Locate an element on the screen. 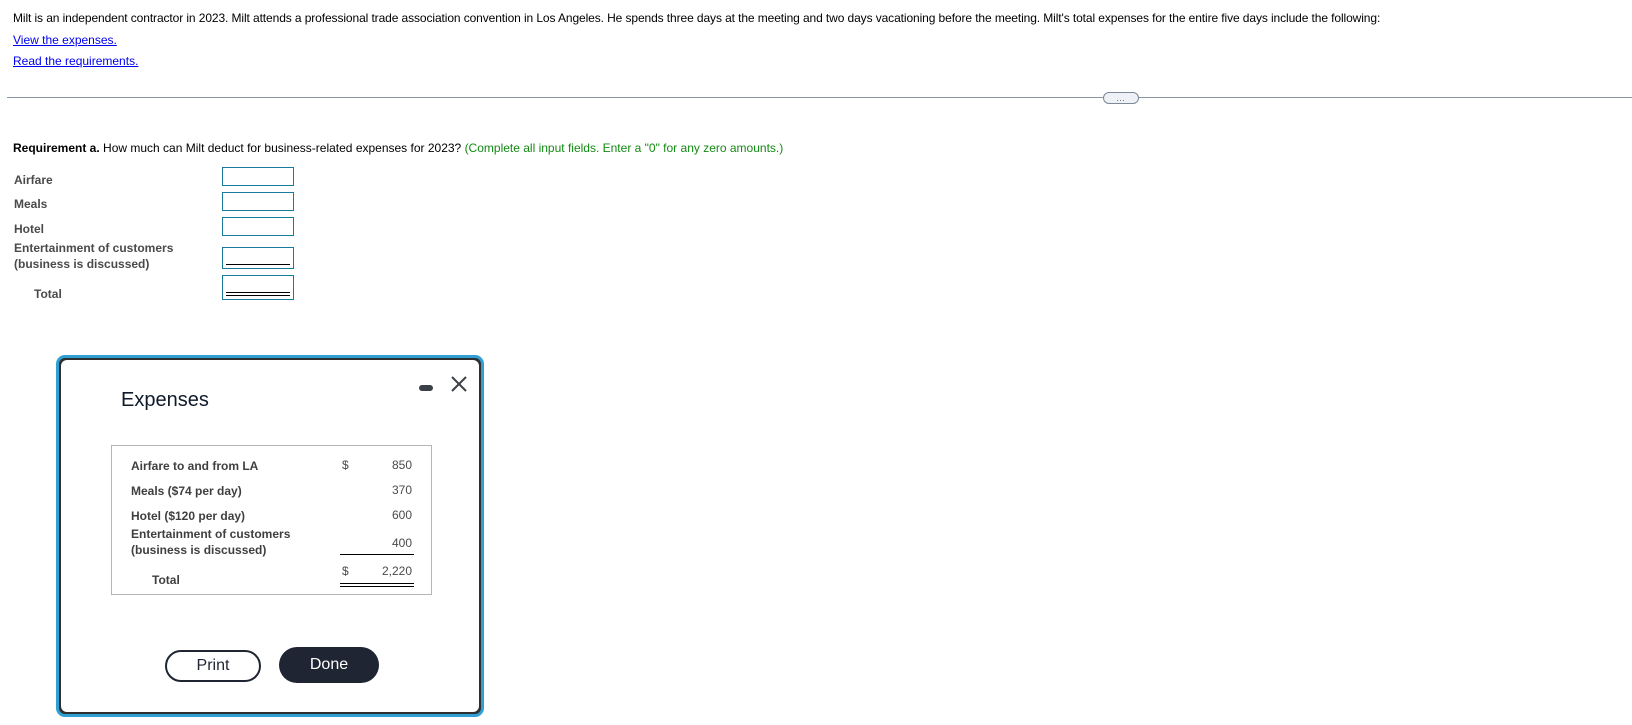 The image size is (1632, 725). expense-value-meals: 370 is located at coordinates (401, 490).